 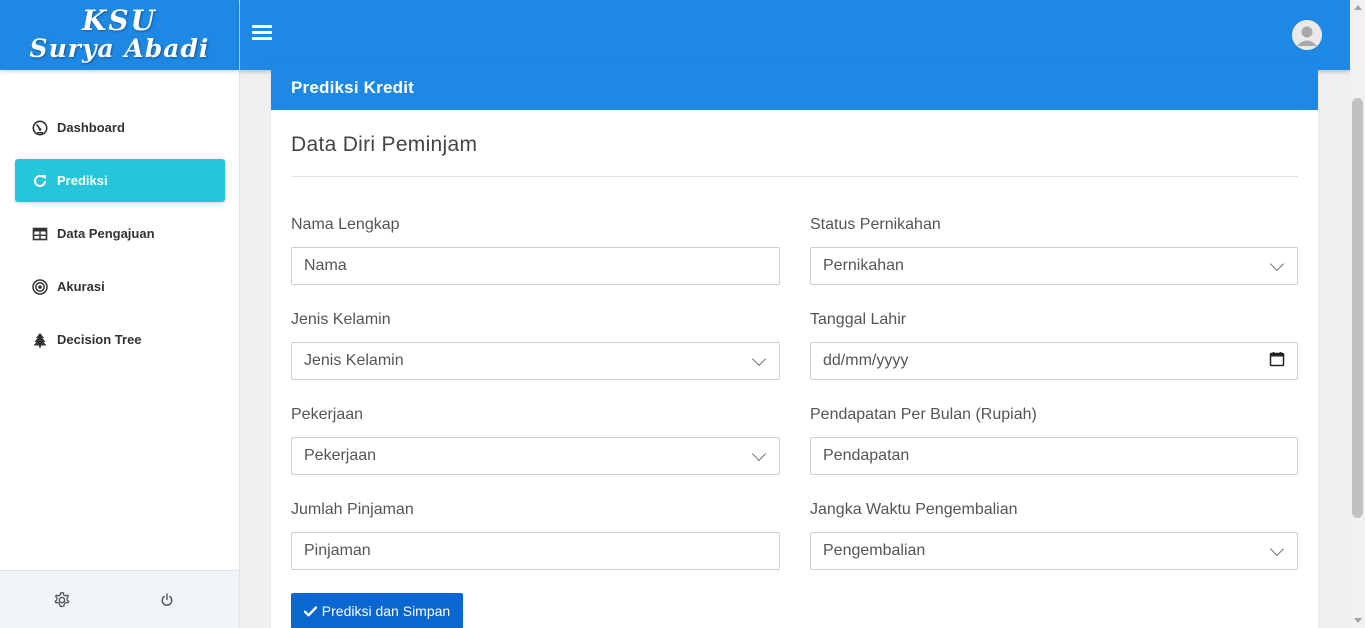 I want to click on pendapatan-placeholder: Pendapatan, so click(x=866, y=455).